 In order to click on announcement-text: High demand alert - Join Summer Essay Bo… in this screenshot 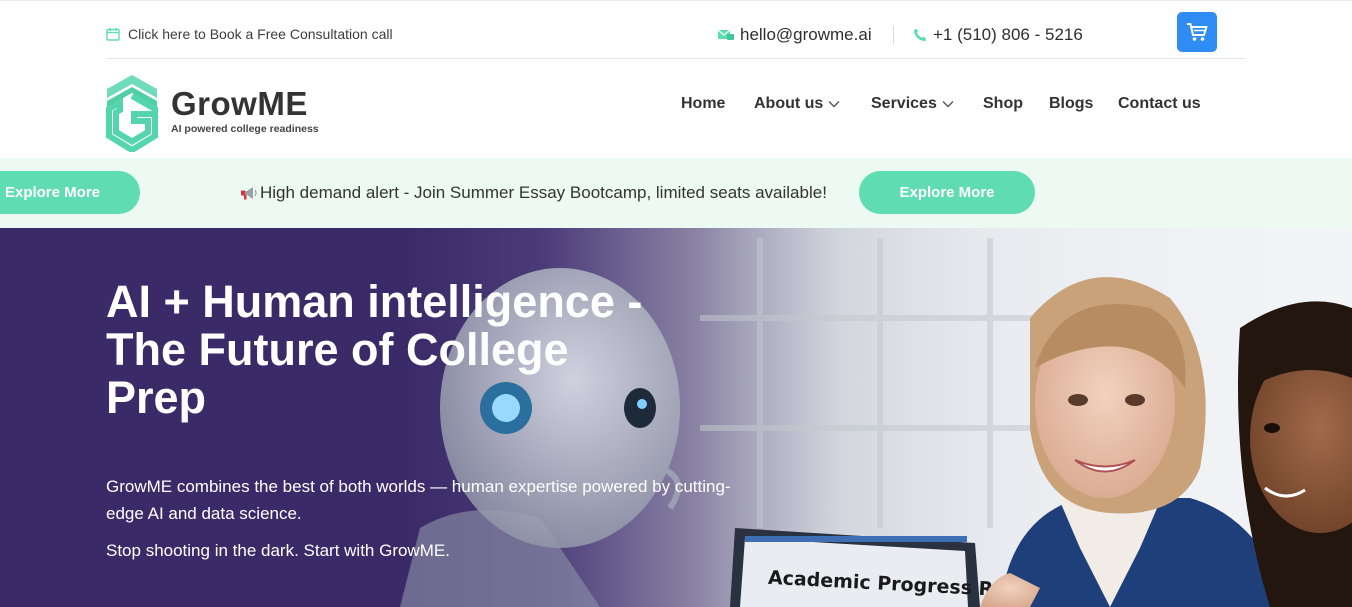, I will do `click(533, 193)`.